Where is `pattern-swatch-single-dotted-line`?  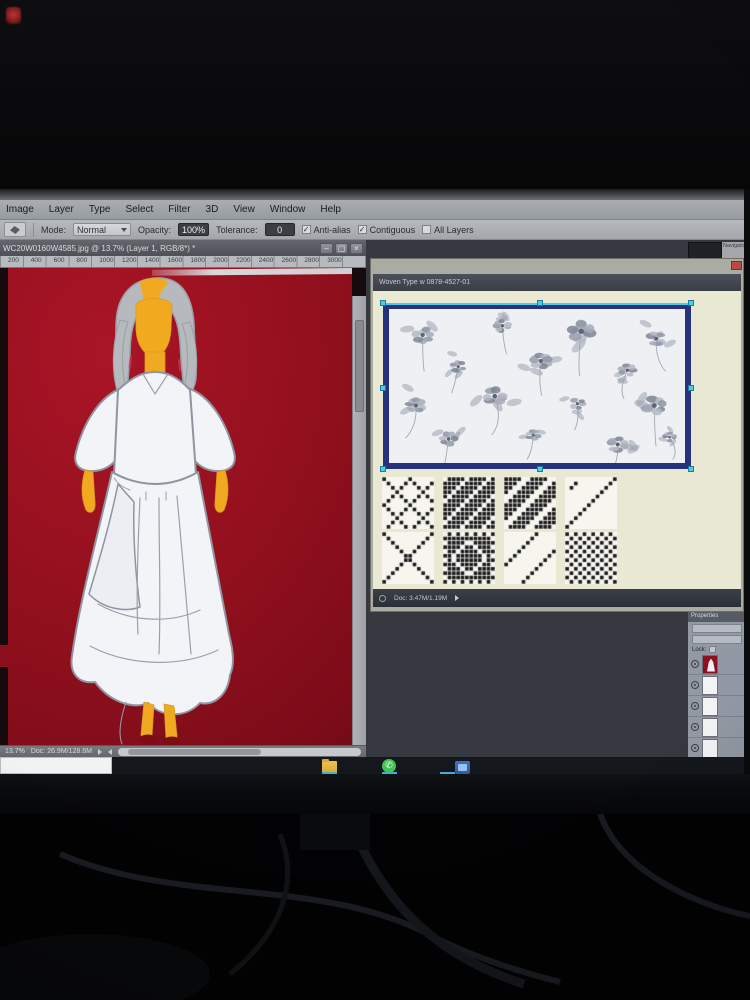
pattern-swatch-single-dotted-line is located at coordinates (591, 503).